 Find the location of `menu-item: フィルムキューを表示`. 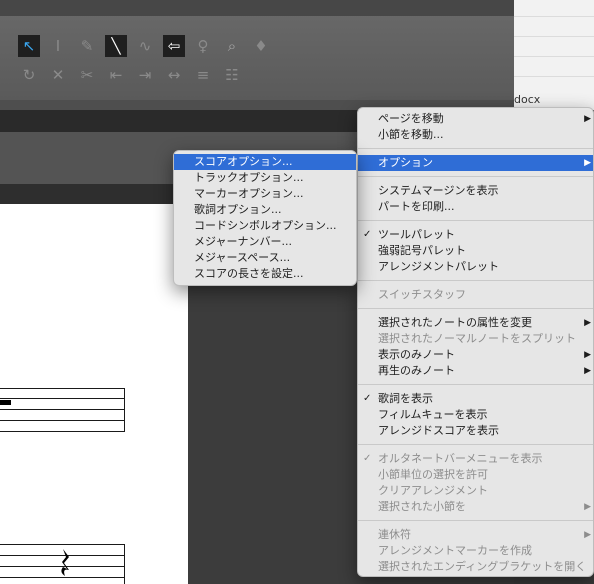

menu-item: フィルムキューを表示 is located at coordinates (475, 415).